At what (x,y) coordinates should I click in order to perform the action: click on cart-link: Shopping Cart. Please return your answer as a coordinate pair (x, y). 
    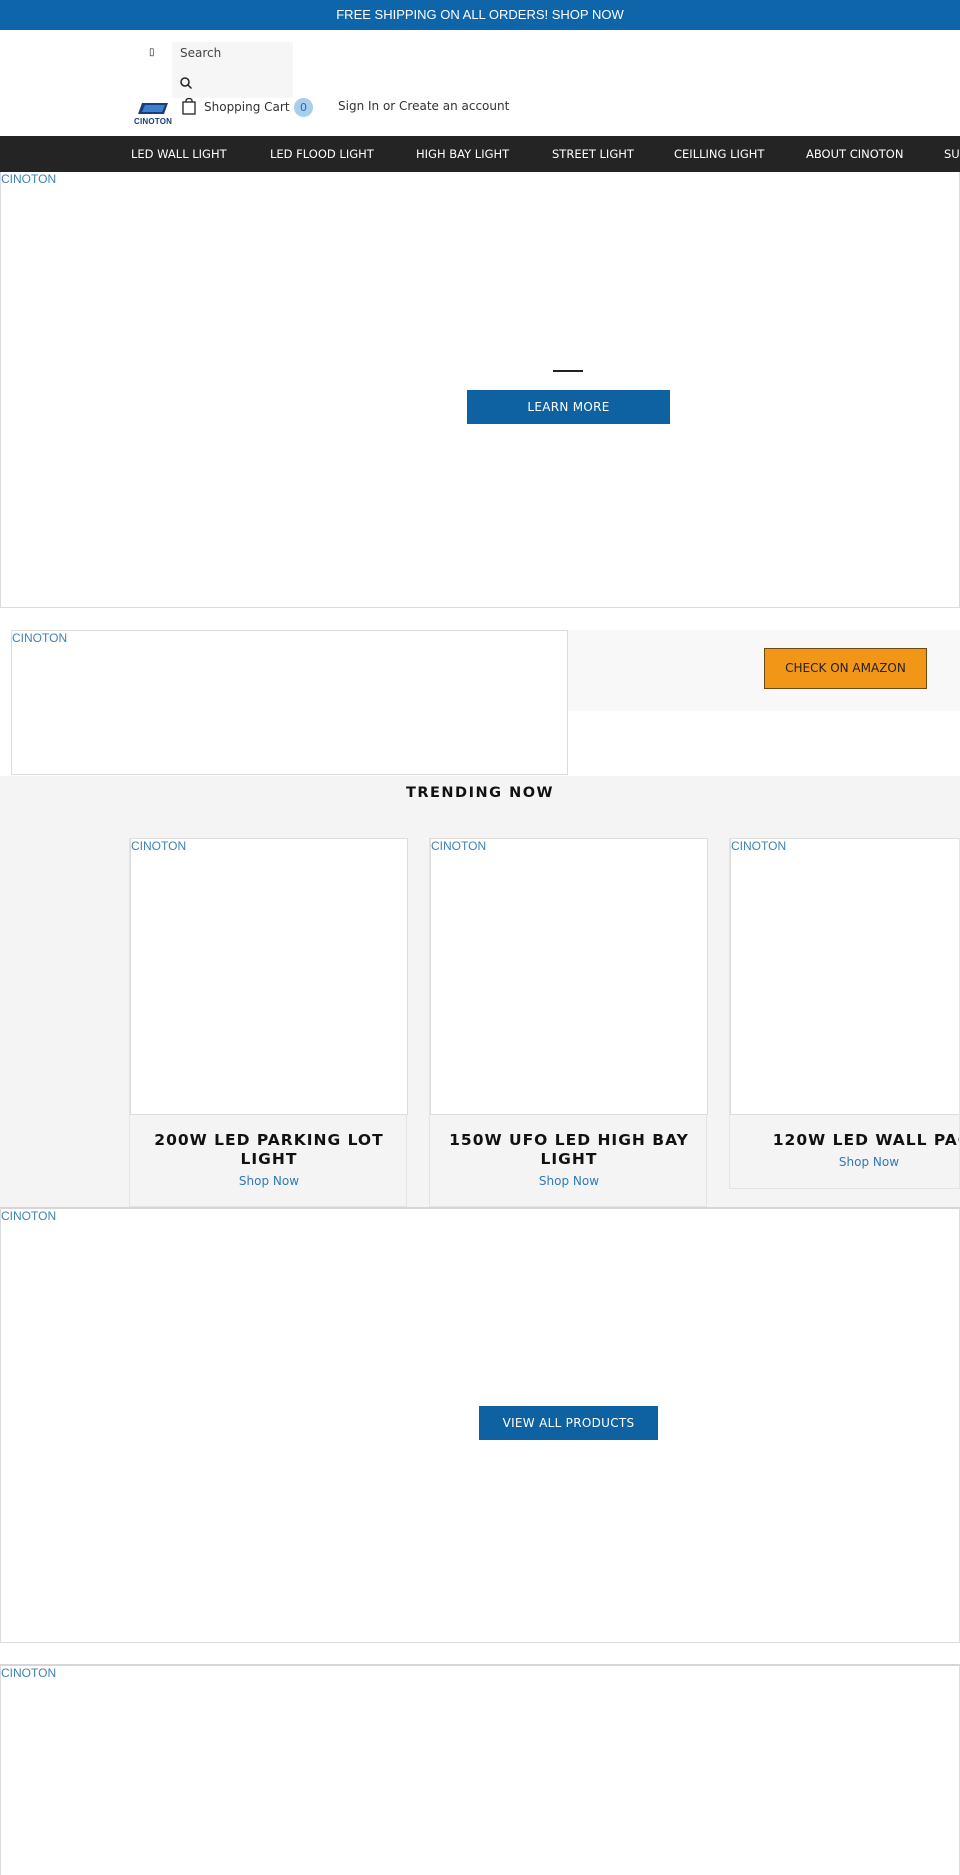
    Looking at the image, I should click on (247, 107).